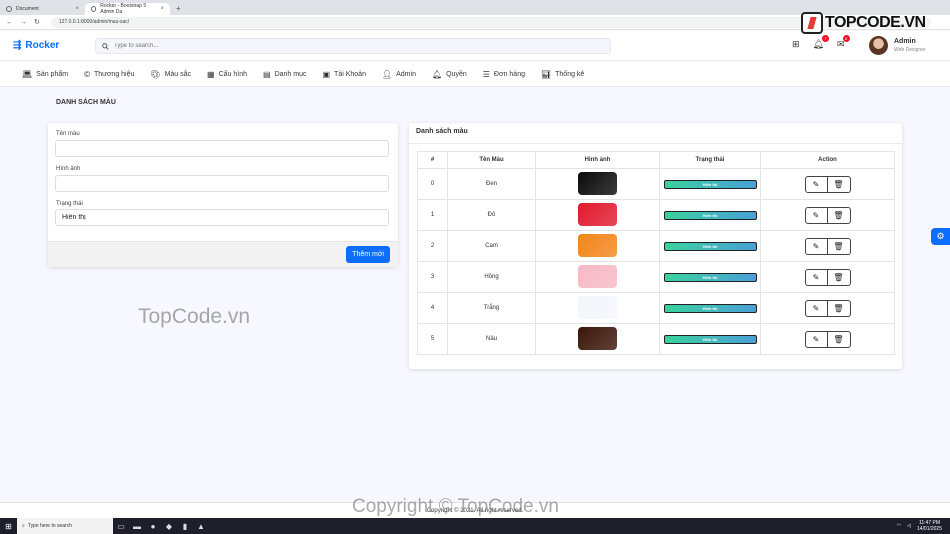 The image size is (950, 534). What do you see at coordinates (178, 9) in the screenshot?
I see `new-tab-button: +` at bounding box center [178, 9].